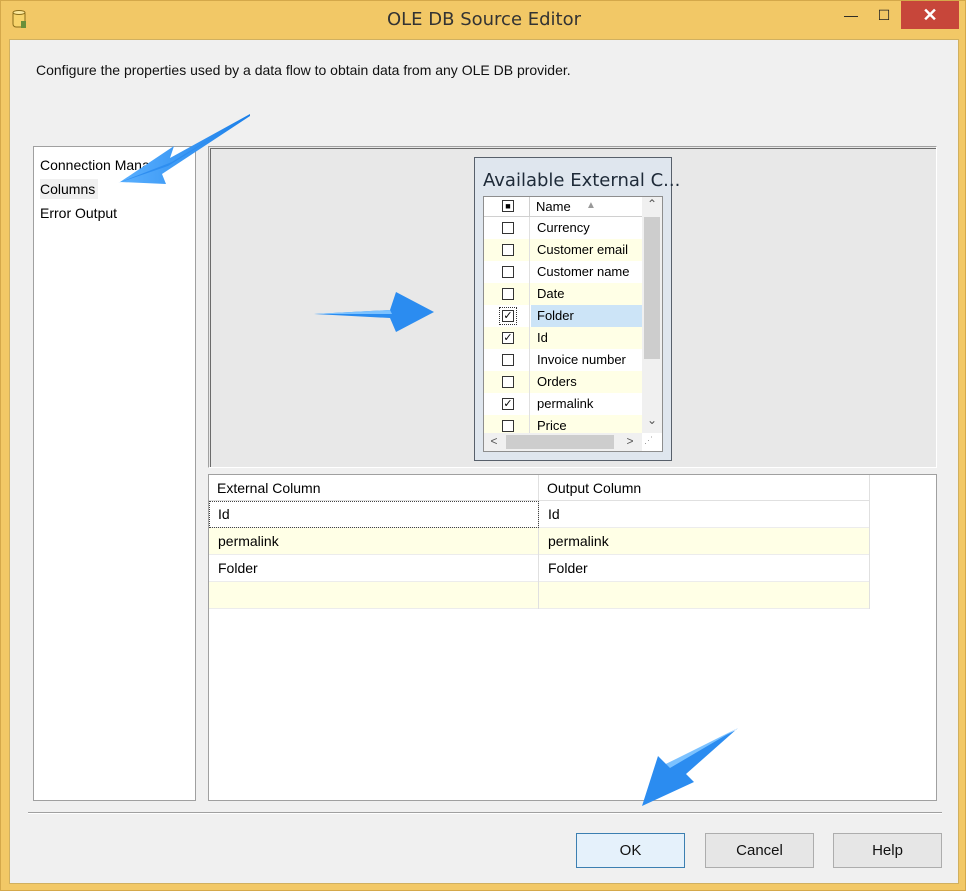  I want to click on column-name: Price, so click(552, 425).